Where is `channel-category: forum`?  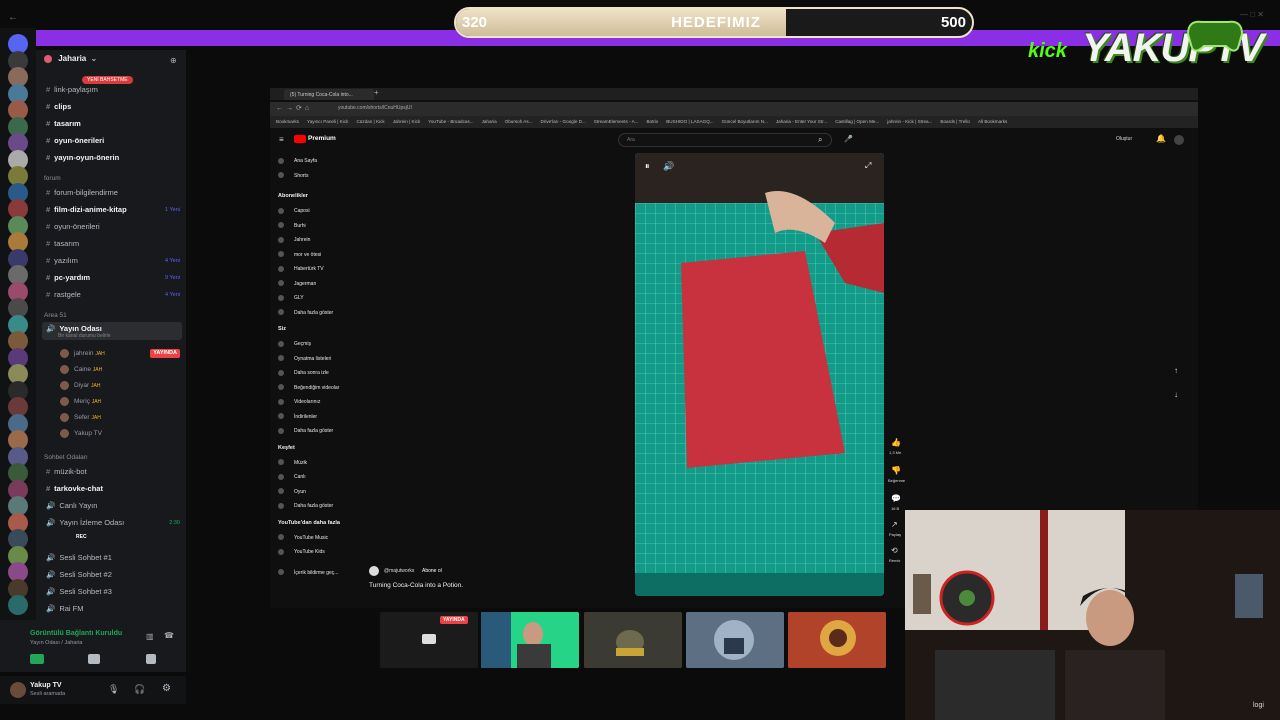
channel-category: forum is located at coordinates (52, 178).